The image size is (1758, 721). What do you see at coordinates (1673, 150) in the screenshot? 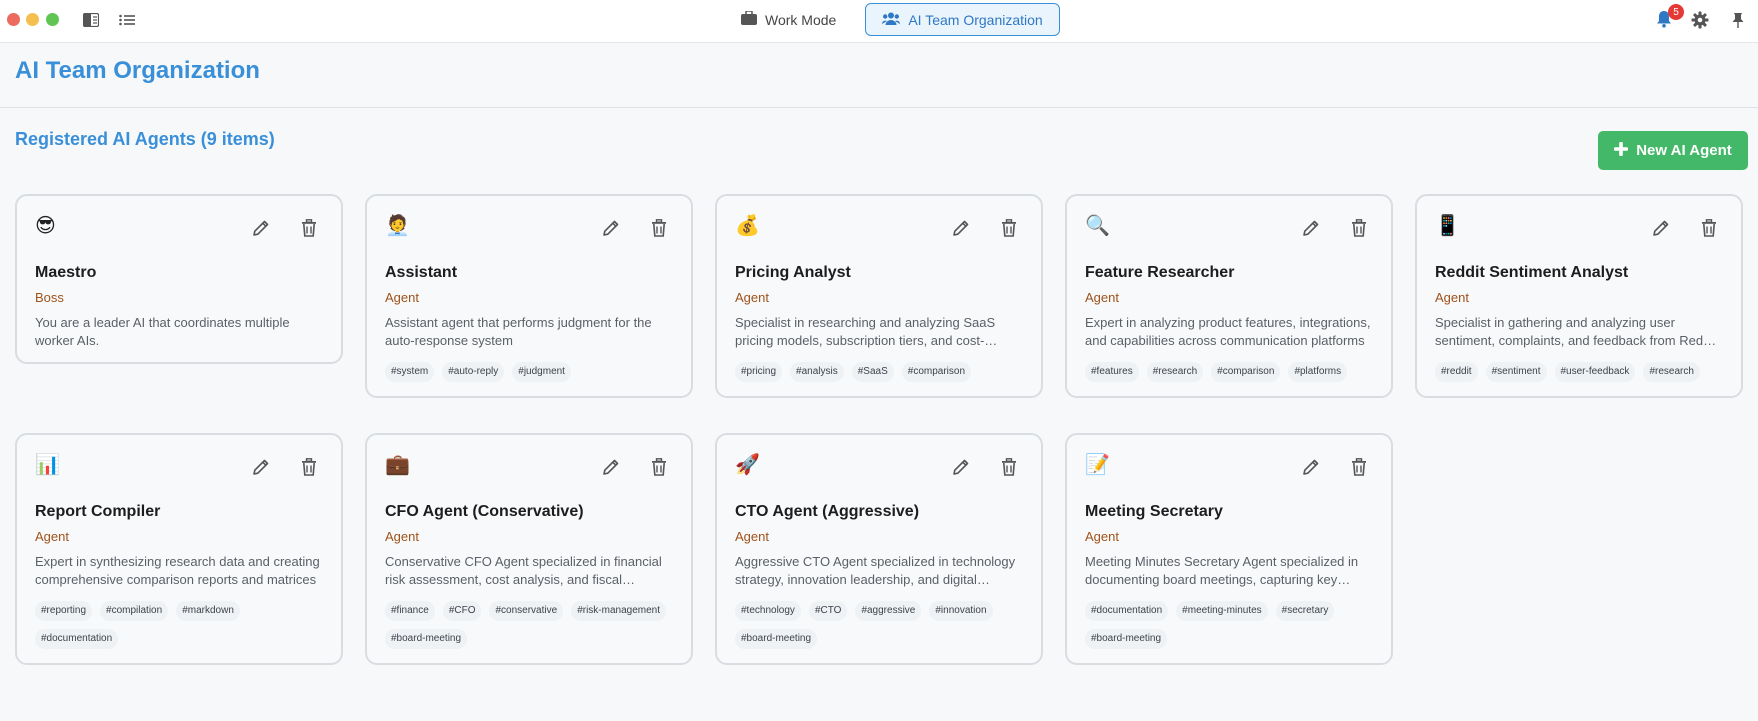
I see `new-ai-agent-button: New AI Agent` at bounding box center [1673, 150].